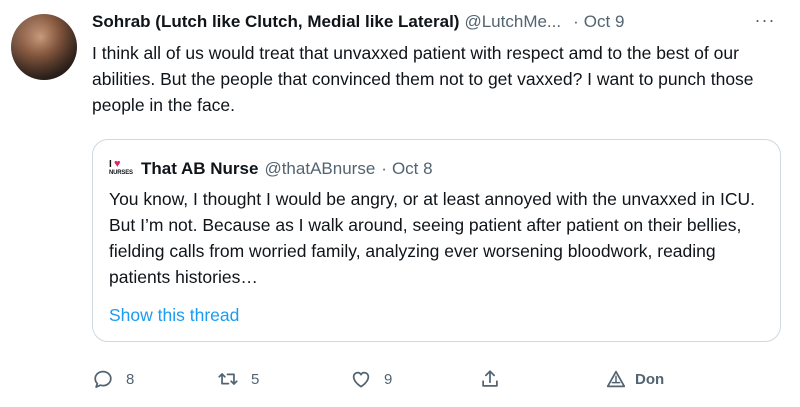  I want to click on nurse-heart-icon: I ♥ NURSES, so click(121, 169).